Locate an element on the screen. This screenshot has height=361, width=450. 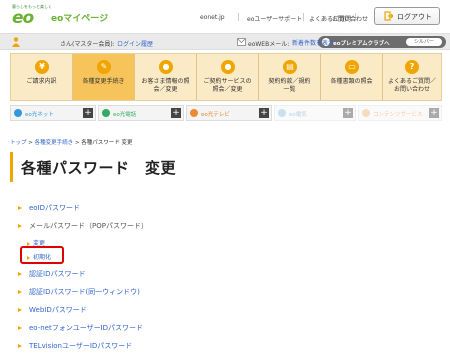
link-label: 認証IDパスワード(同一ウィンドウ) is located at coordinates (84, 292).